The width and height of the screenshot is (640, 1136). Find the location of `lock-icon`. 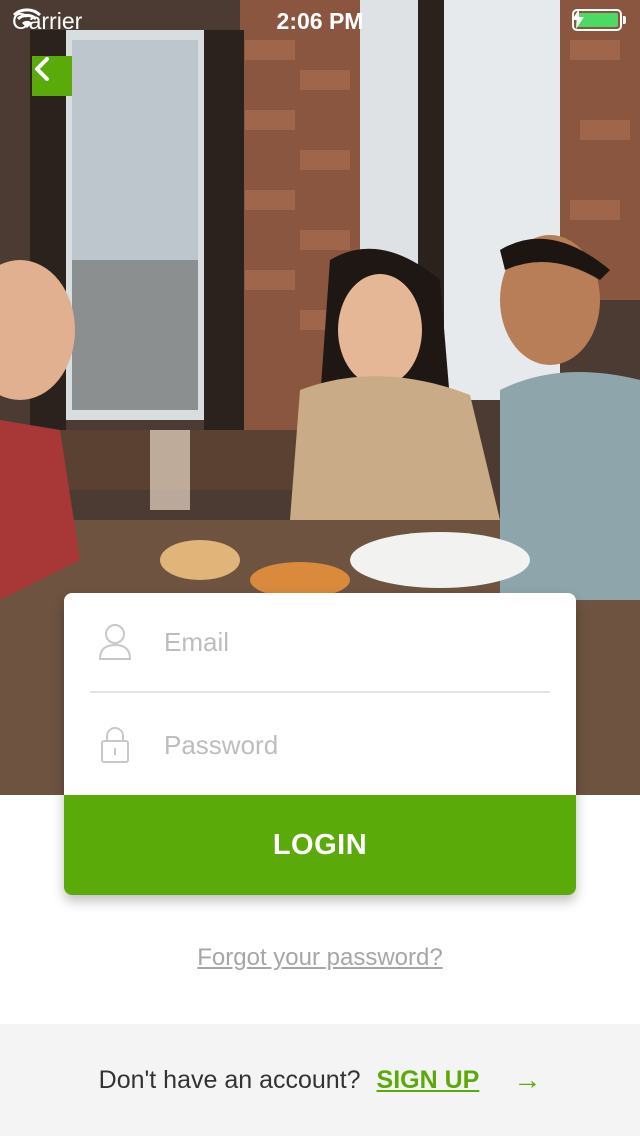

lock-icon is located at coordinates (115, 745).